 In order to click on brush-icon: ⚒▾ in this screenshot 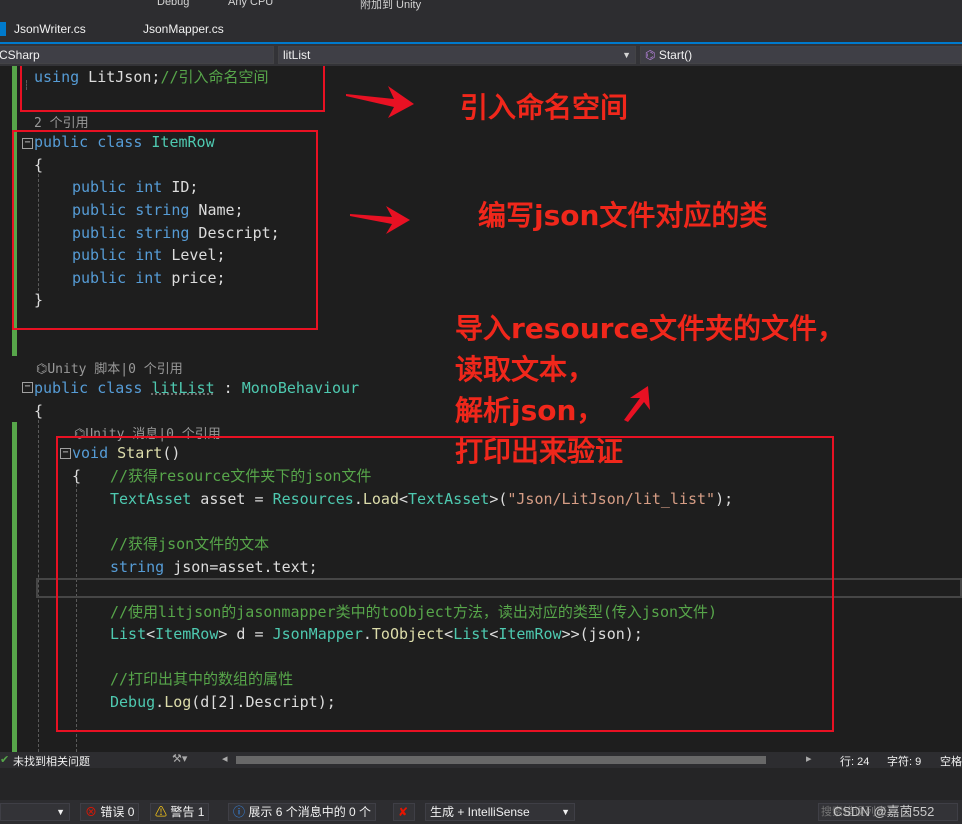, I will do `click(179, 758)`.